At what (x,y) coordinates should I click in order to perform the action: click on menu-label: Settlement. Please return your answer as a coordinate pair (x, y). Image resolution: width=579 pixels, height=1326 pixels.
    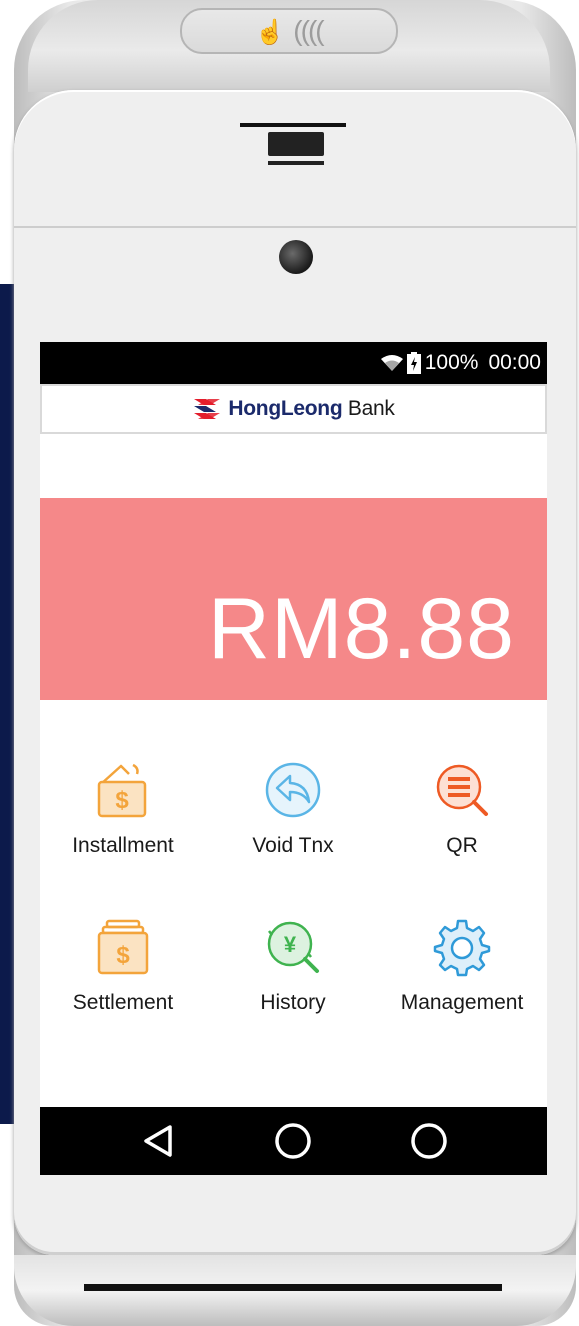
    Looking at the image, I should click on (123, 1002).